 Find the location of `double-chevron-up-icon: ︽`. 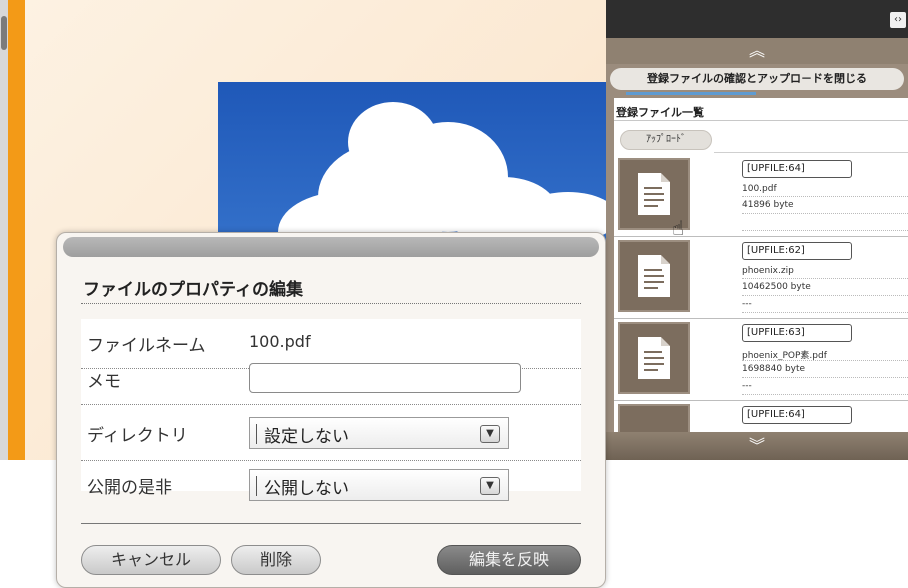

double-chevron-up-icon: ︽ is located at coordinates (757, 51).